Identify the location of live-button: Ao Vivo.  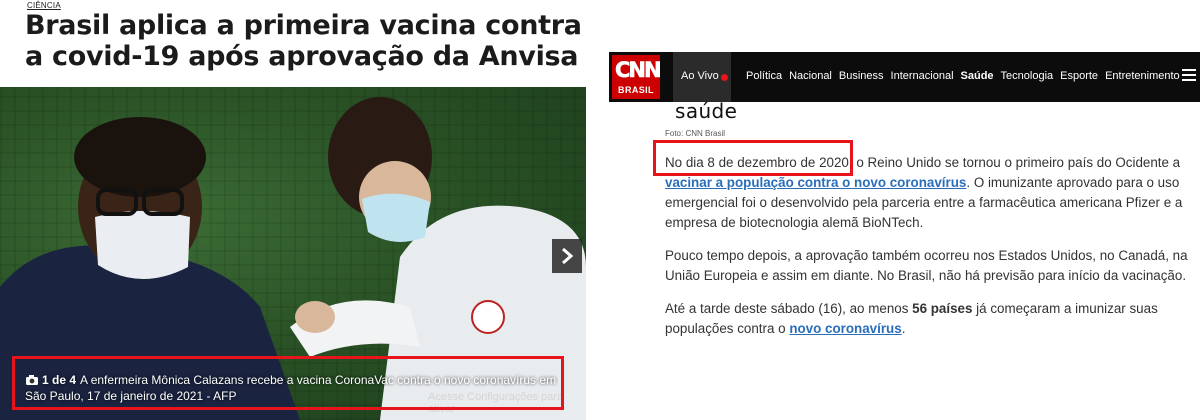
(702, 77).